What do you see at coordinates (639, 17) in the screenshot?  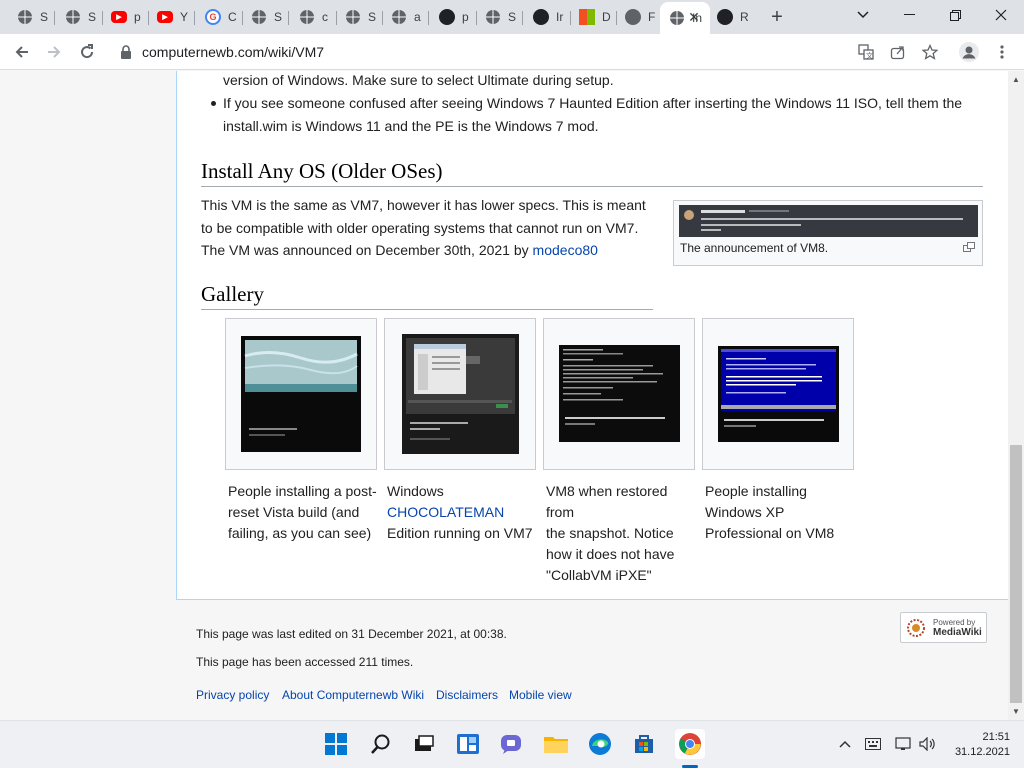 I see `browser-tab: F` at bounding box center [639, 17].